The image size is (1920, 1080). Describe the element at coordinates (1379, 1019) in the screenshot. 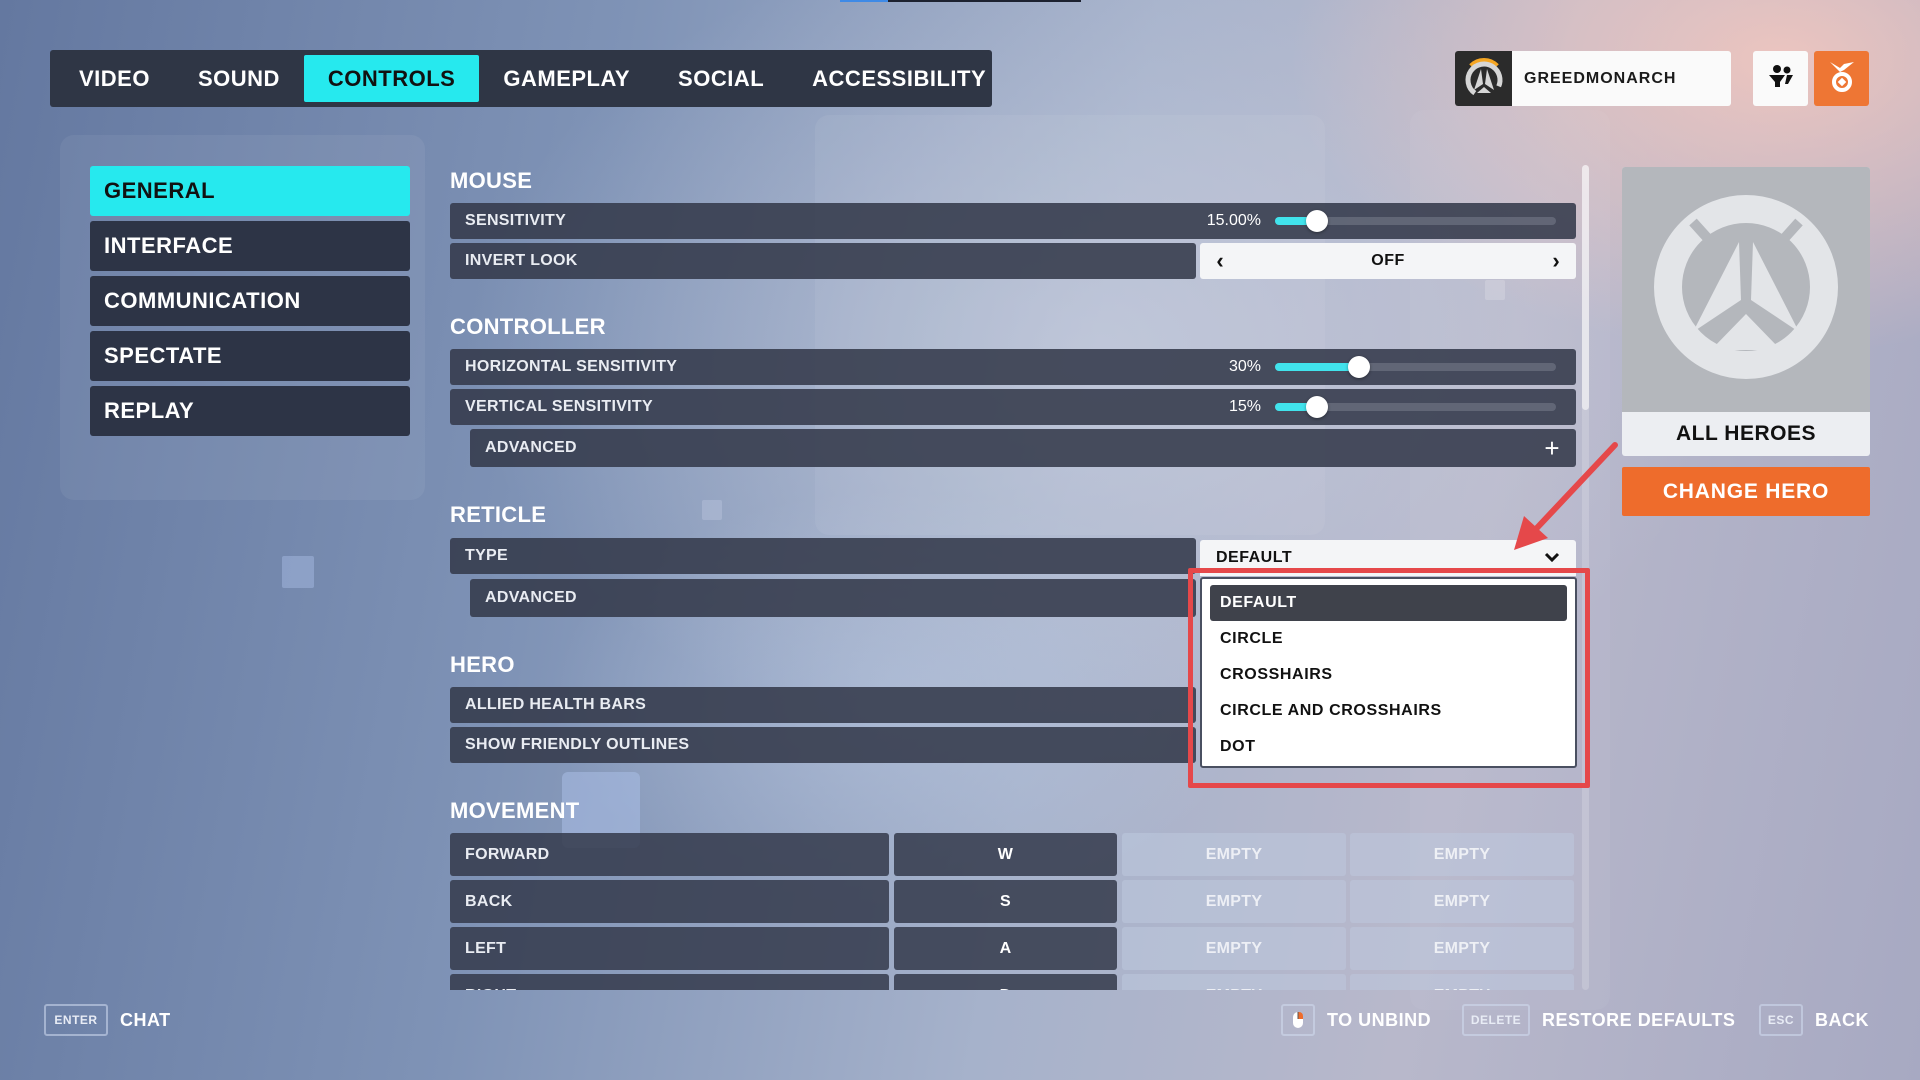

I see `hint-label: TO UNBIND` at that location.